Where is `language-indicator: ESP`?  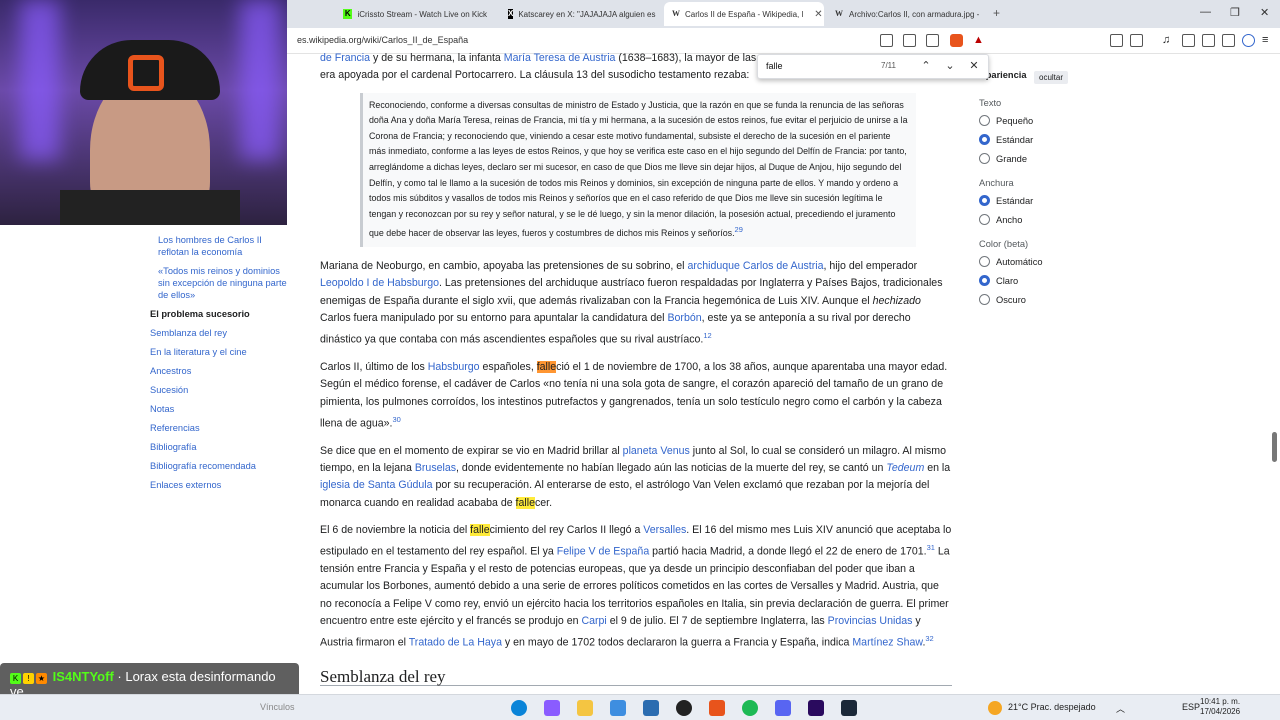 language-indicator: ESP is located at coordinates (1191, 707).